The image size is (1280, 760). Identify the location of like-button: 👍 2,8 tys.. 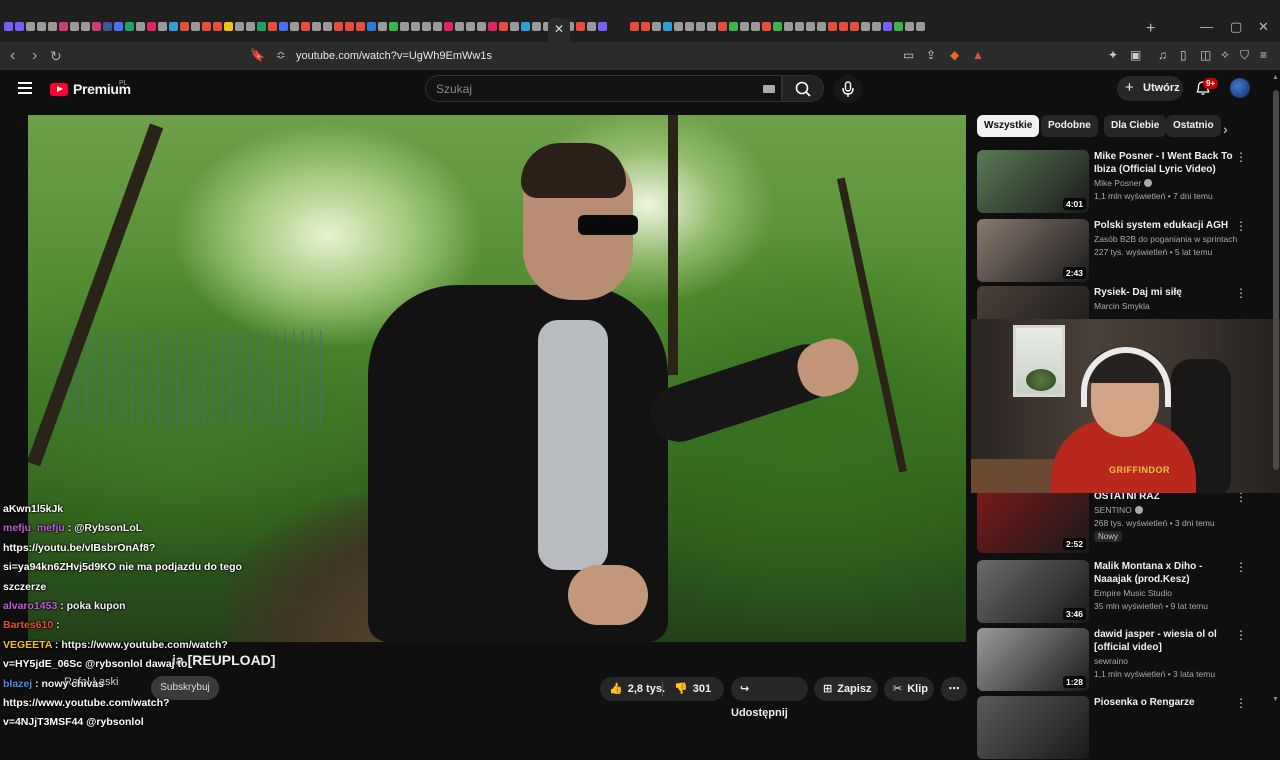
(632, 689).